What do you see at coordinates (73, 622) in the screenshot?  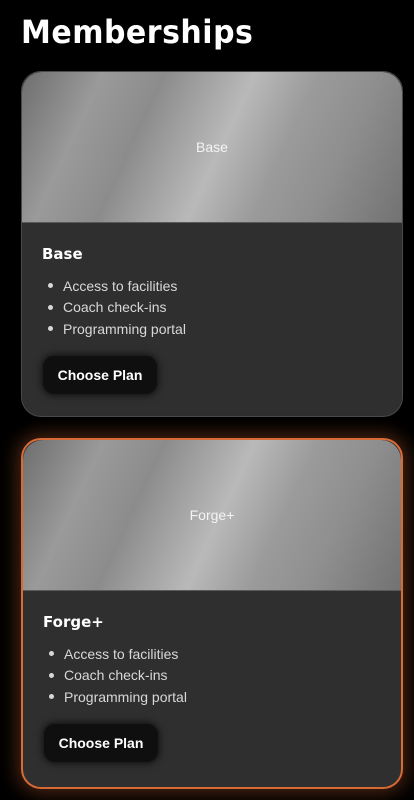 I see `plan-name: Forge+` at bounding box center [73, 622].